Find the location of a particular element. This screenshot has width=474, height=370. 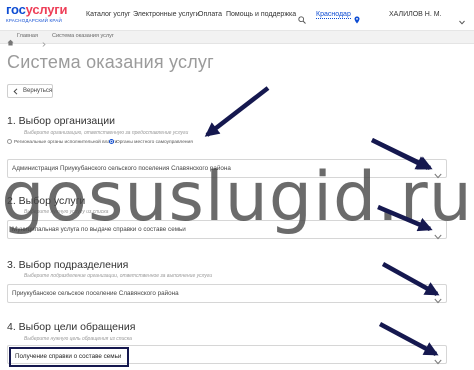

breadcrumb: Главная Система оказания услуг is located at coordinates (237, 39).